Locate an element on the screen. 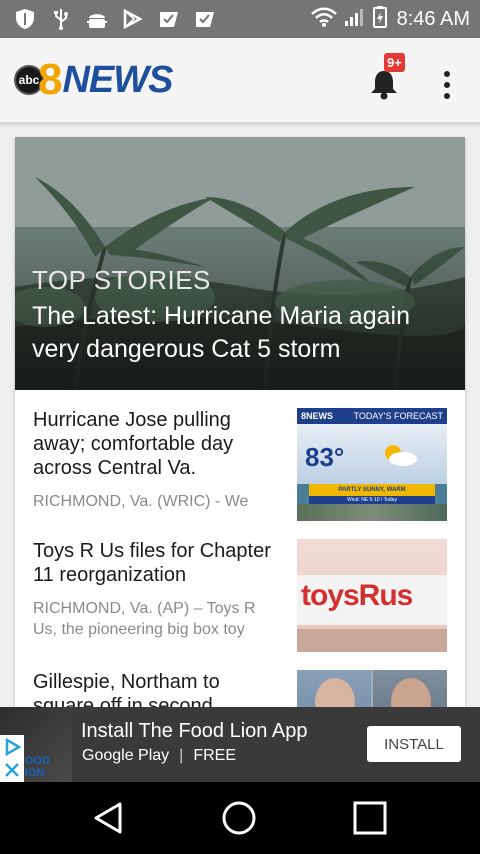 Image resolution: width=480 pixels, height=854 pixels. app-logo: abc 8 NEWS is located at coordinates (93, 79).